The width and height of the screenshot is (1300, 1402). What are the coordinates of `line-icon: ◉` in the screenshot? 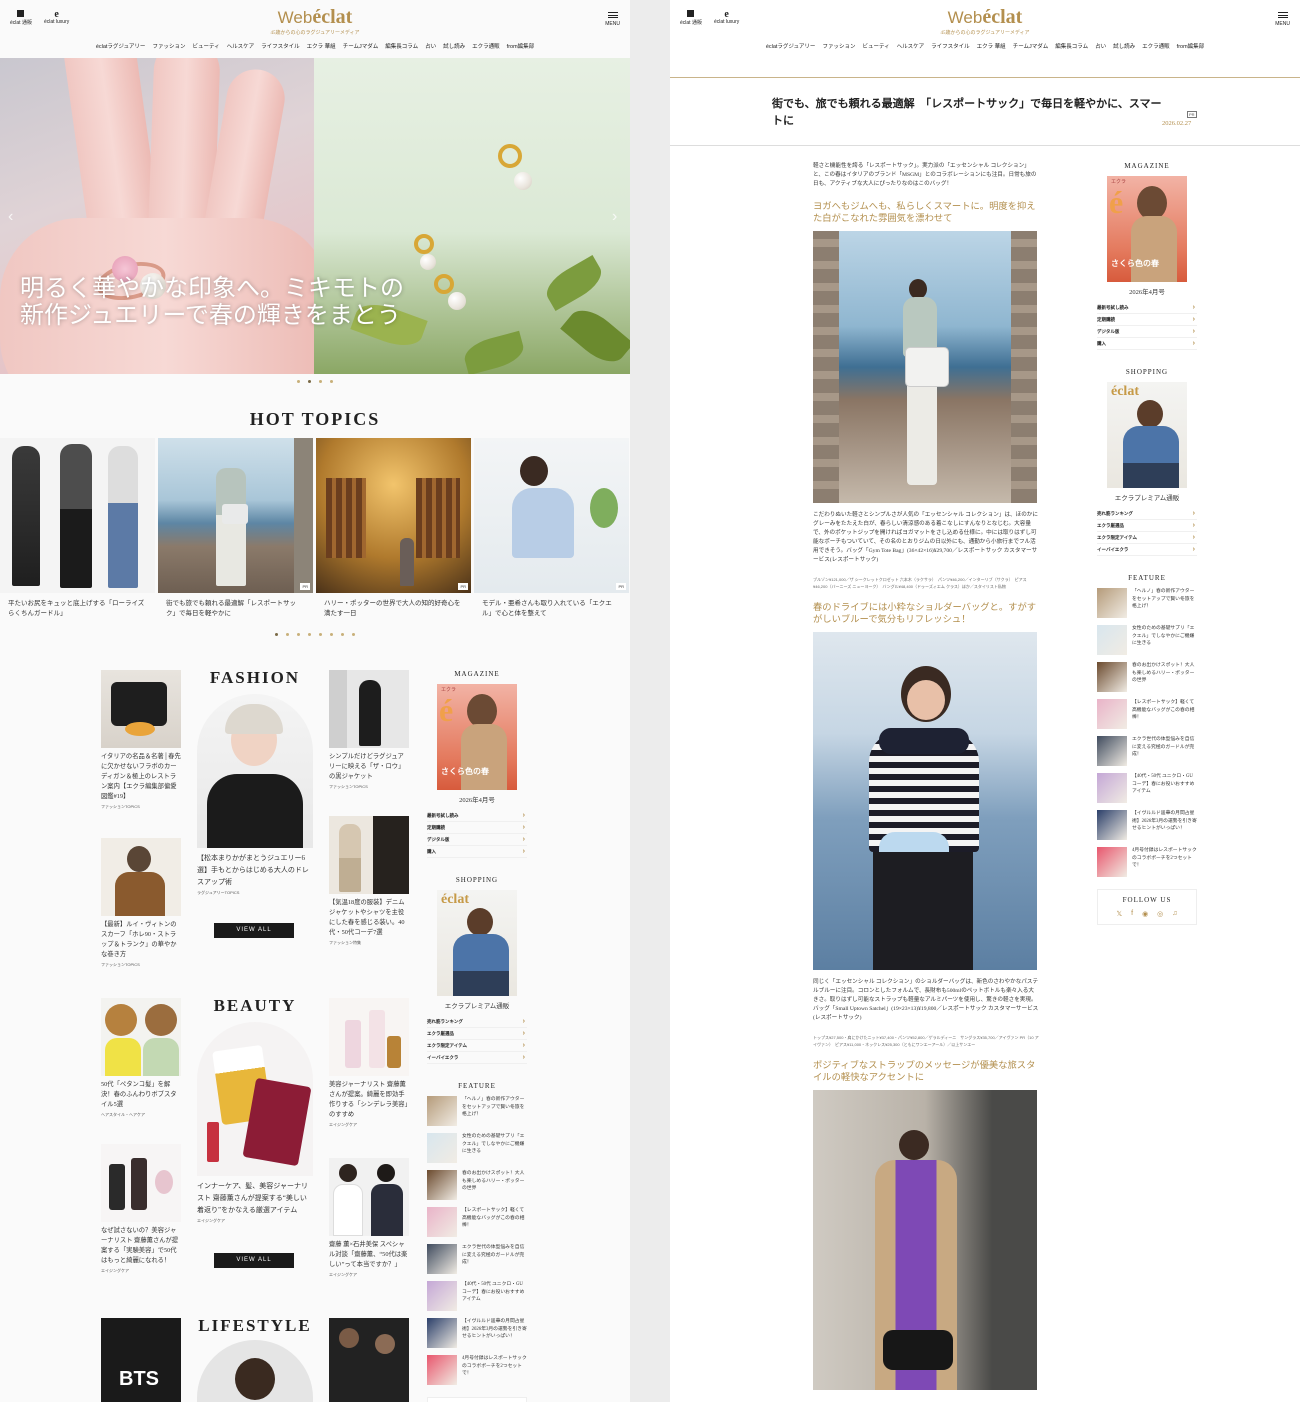 It's located at (1145, 914).